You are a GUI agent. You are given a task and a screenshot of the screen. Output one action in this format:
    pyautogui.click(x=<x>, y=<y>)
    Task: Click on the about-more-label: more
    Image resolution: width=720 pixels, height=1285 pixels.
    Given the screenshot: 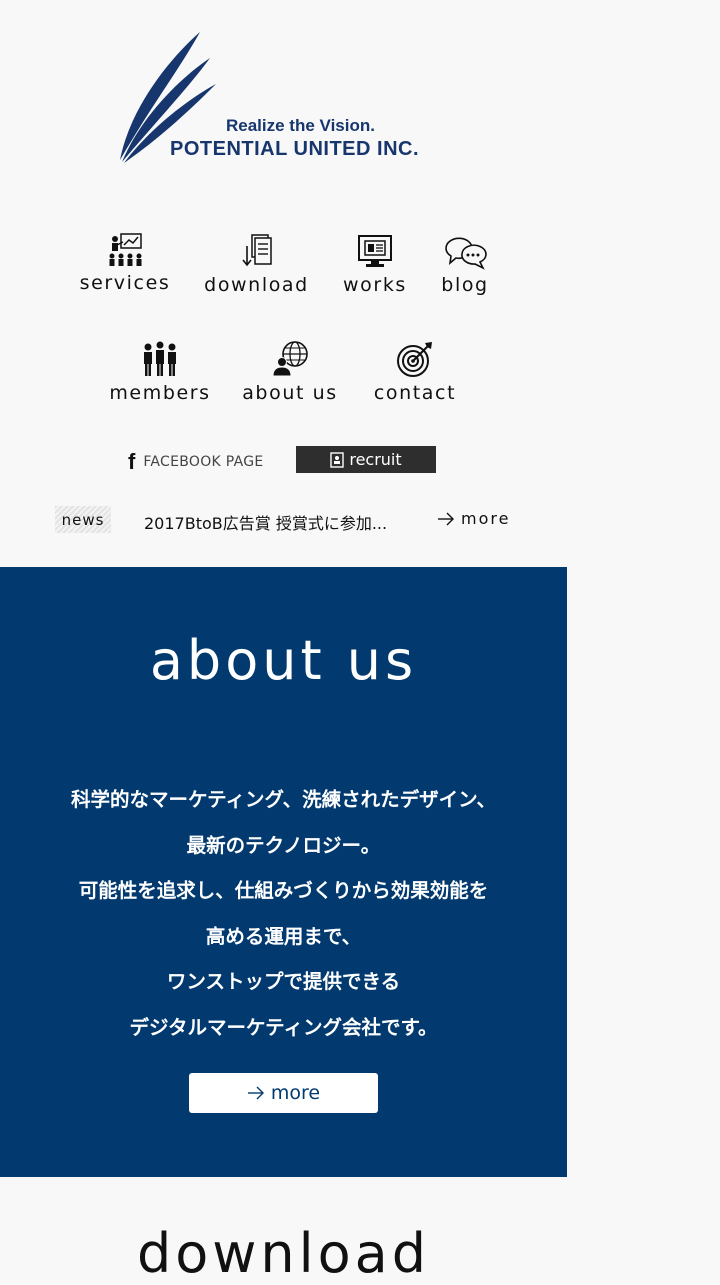 What is the action you would take?
    pyautogui.click(x=295, y=1093)
    